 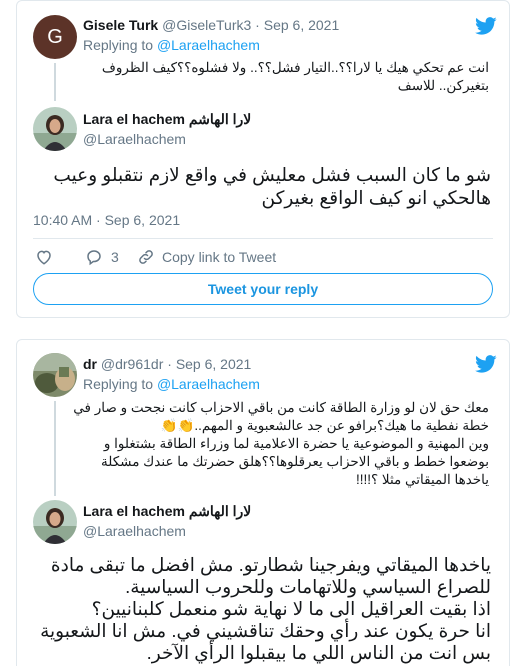 I want to click on tweet-your-reply-button: Tweet your reply, so click(x=263, y=289).